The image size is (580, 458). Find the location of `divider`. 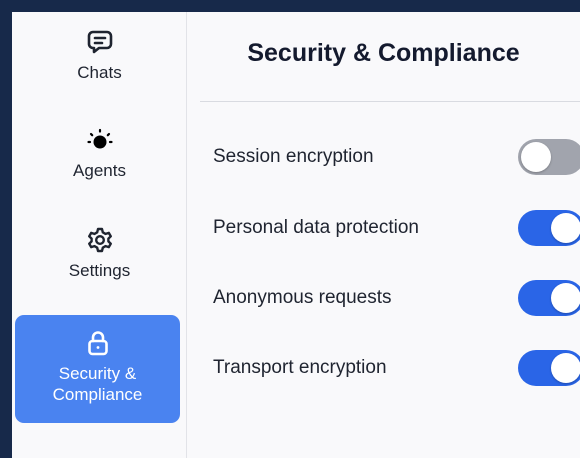

divider is located at coordinates (390, 101).